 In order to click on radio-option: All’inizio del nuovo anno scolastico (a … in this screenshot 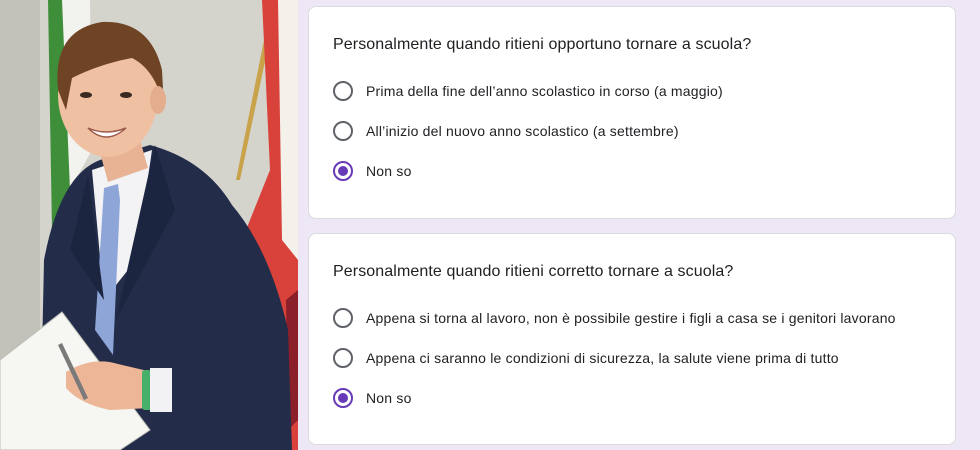, I will do `click(632, 131)`.